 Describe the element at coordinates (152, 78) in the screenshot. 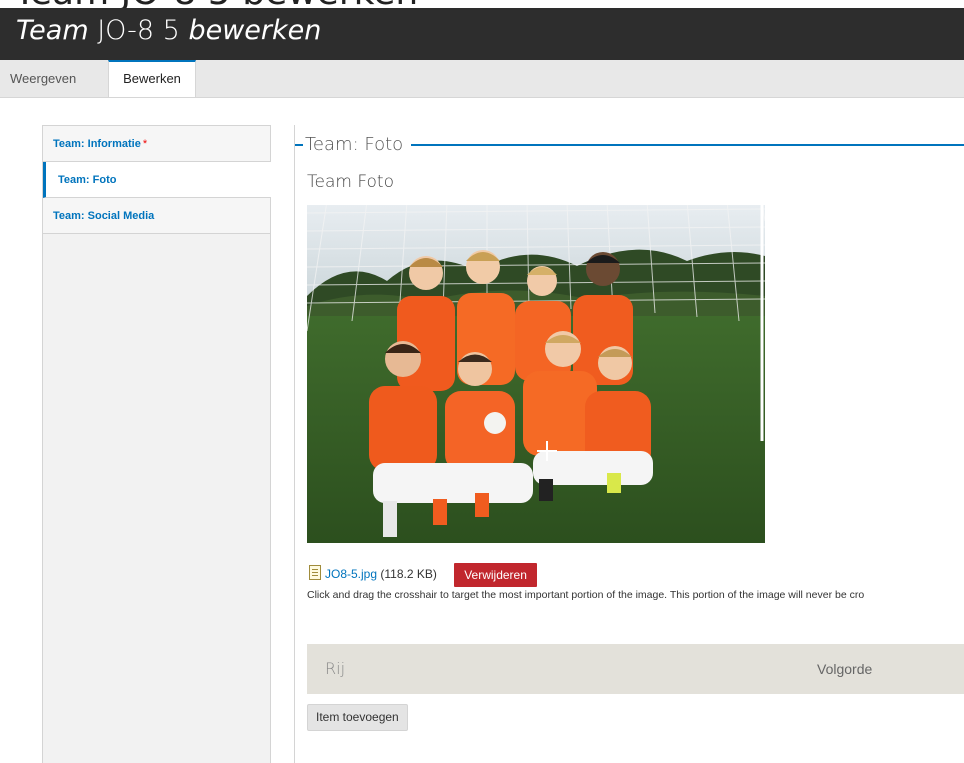

I see `tab-bewerken: Bewerken` at that location.